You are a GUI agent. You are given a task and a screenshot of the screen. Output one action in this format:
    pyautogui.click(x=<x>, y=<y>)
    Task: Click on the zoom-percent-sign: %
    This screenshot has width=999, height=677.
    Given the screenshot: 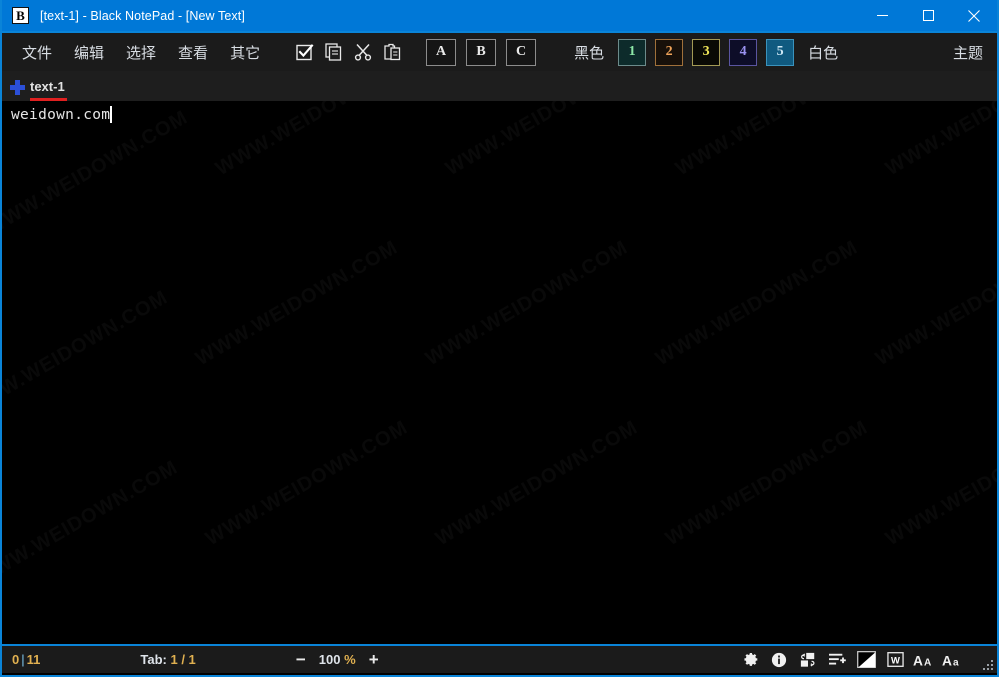 What is the action you would take?
    pyautogui.click(x=350, y=659)
    